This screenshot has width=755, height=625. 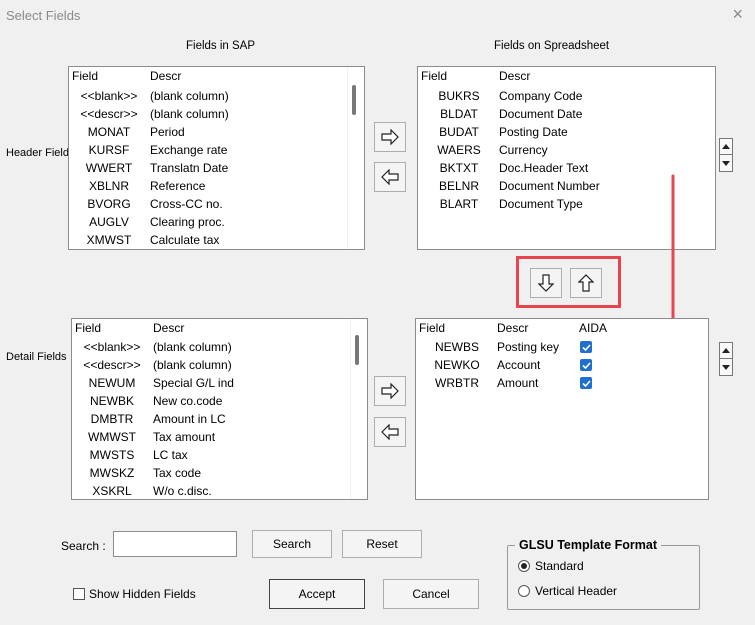 I want to click on list-item: WWERT Translatn Date, so click(x=216, y=168).